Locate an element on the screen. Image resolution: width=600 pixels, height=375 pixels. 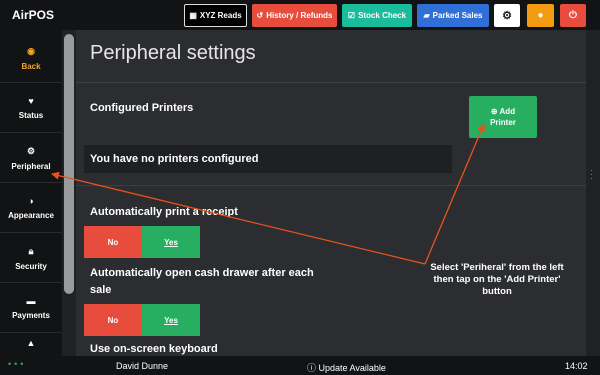
user-icon: ● is located at coordinates (540, 15).